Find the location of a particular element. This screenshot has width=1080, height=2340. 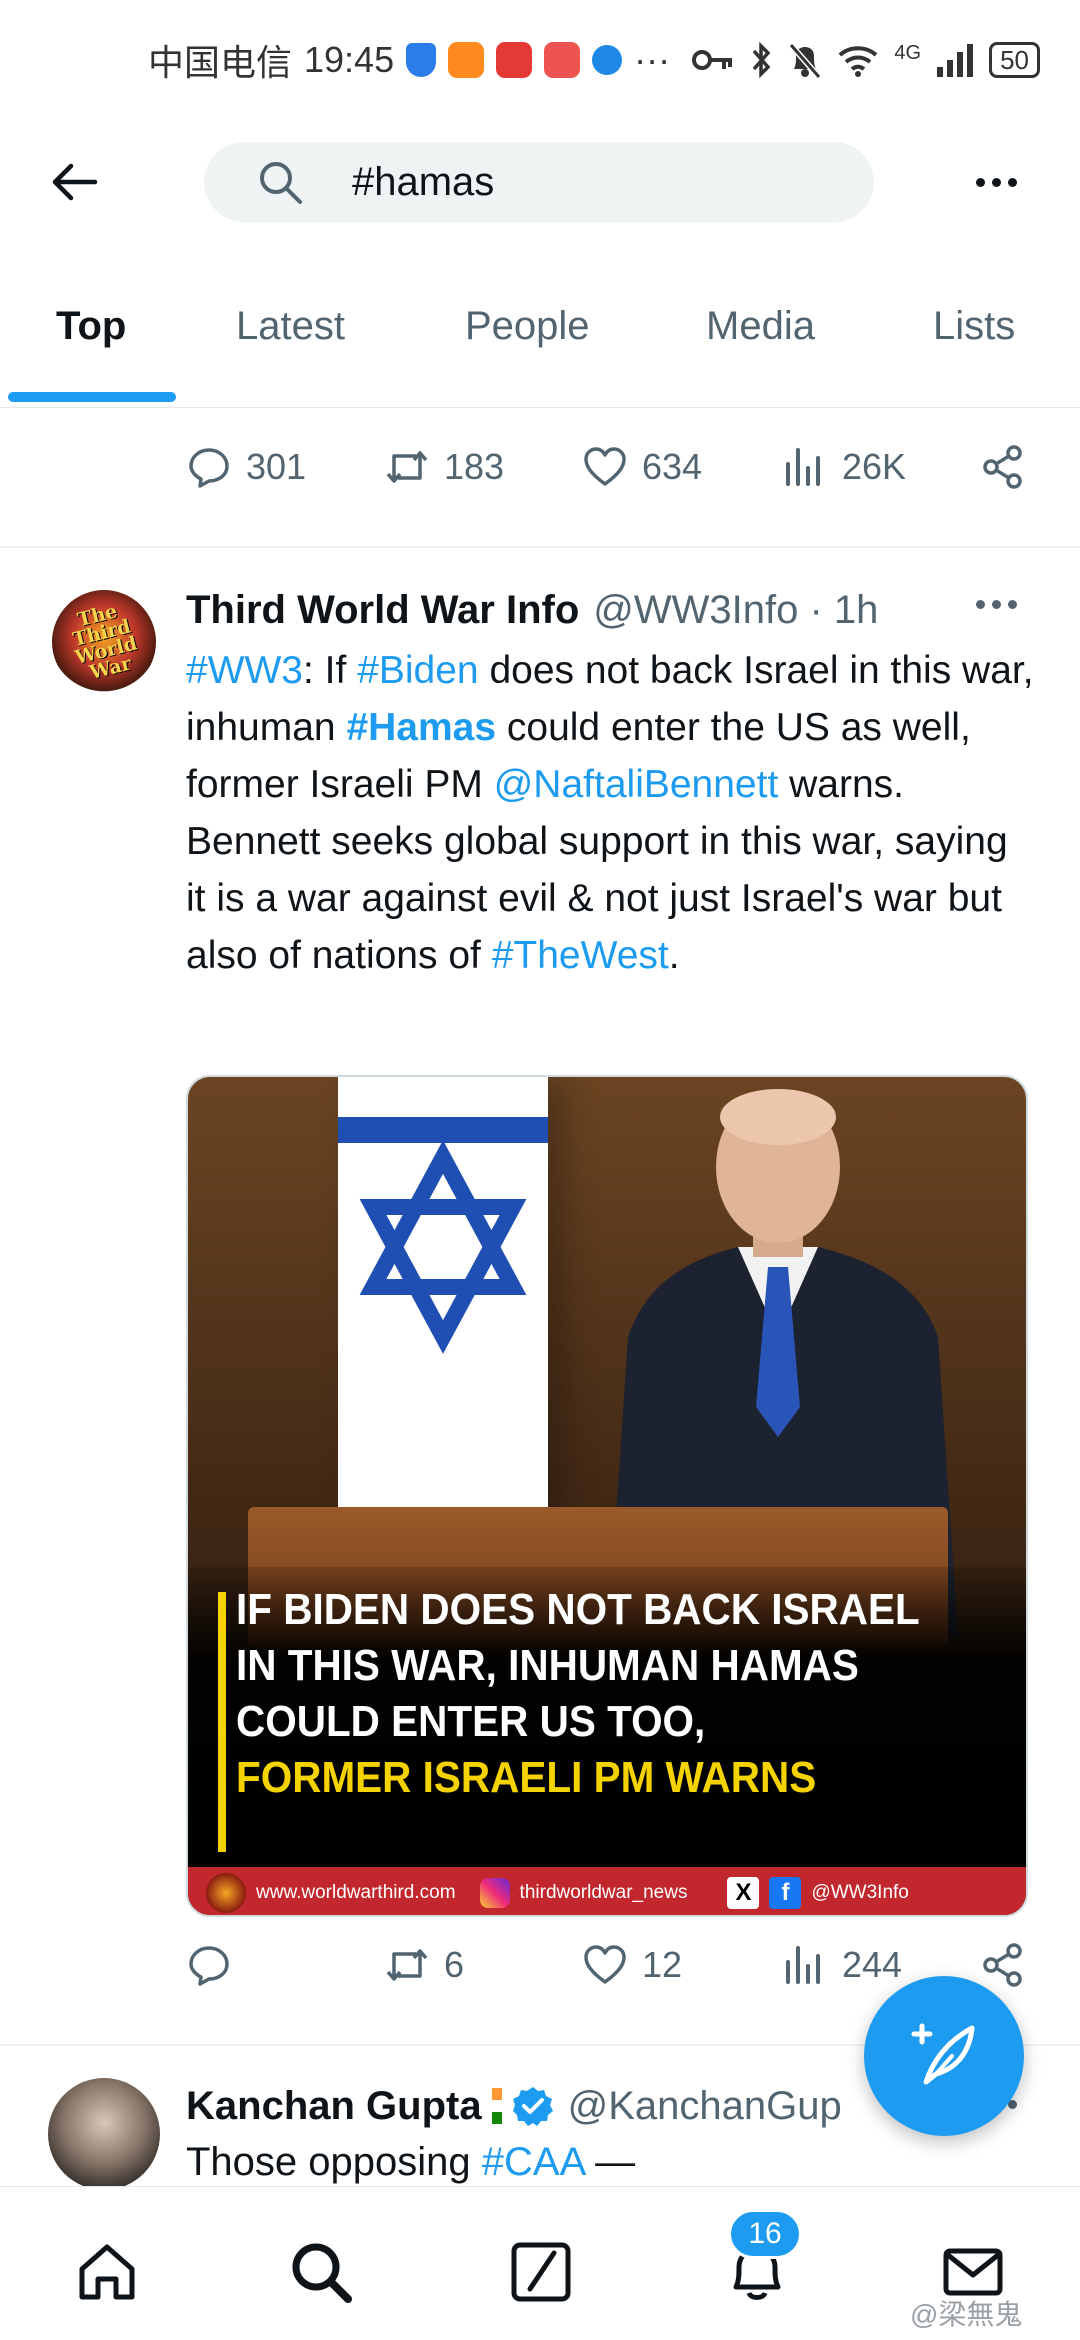

india-flag-icon is located at coordinates (496, 2106).